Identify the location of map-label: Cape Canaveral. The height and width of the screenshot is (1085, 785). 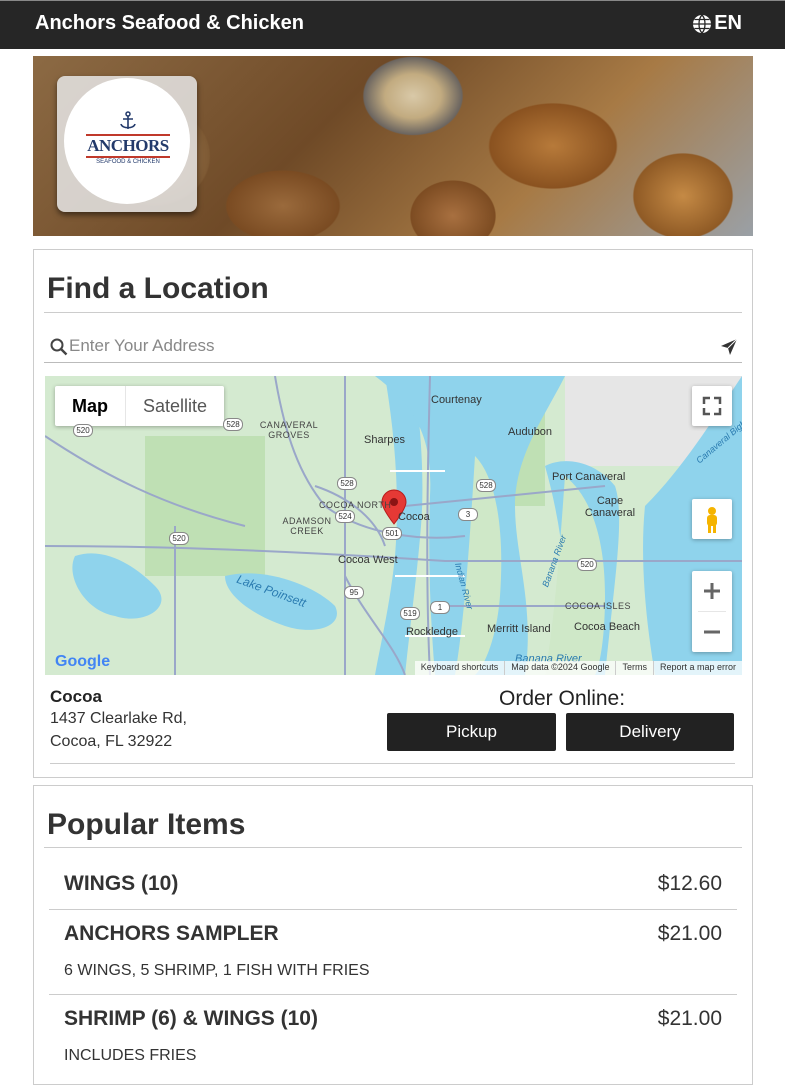
(610, 507).